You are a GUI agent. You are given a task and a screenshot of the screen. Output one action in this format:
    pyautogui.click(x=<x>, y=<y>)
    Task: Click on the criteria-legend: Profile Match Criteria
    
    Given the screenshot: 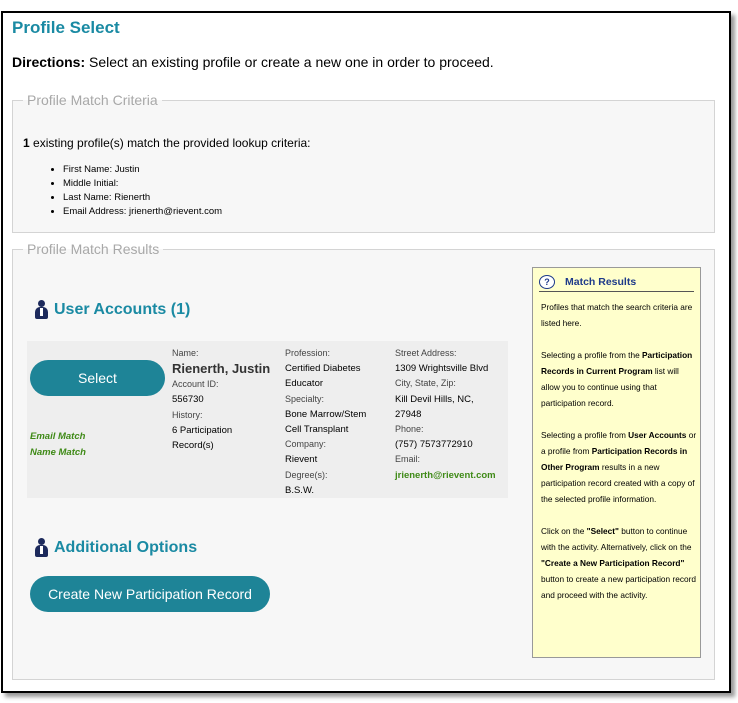 What is the action you would take?
    pyautogui.click(x=92, y=100)
    